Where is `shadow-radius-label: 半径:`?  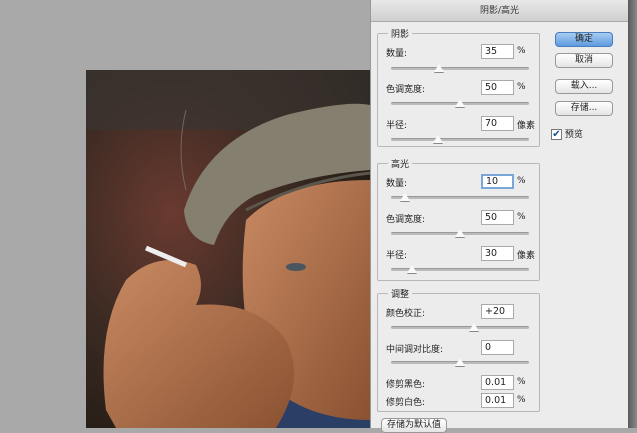 shadow-radius-label: 半径: is located at coordinates (397, 126).